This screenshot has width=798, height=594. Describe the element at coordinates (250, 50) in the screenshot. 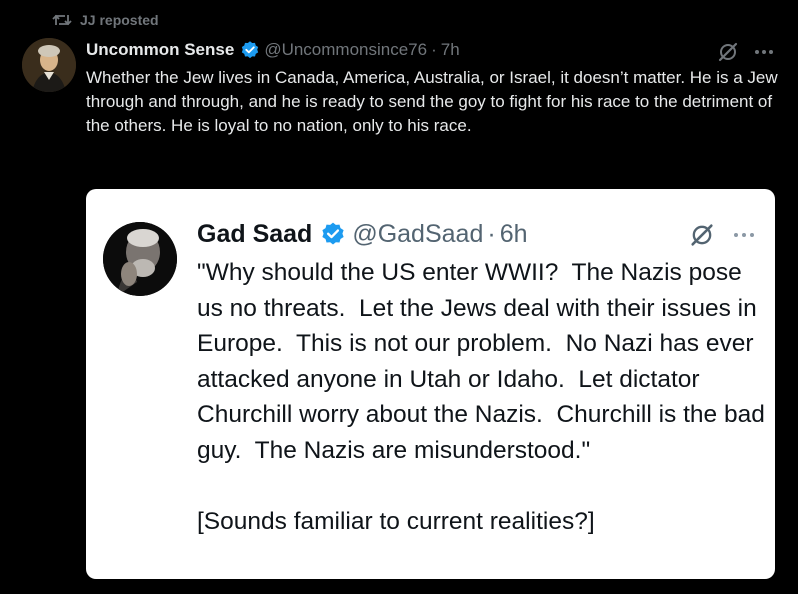

I see `verified-badge-icon` at that location.